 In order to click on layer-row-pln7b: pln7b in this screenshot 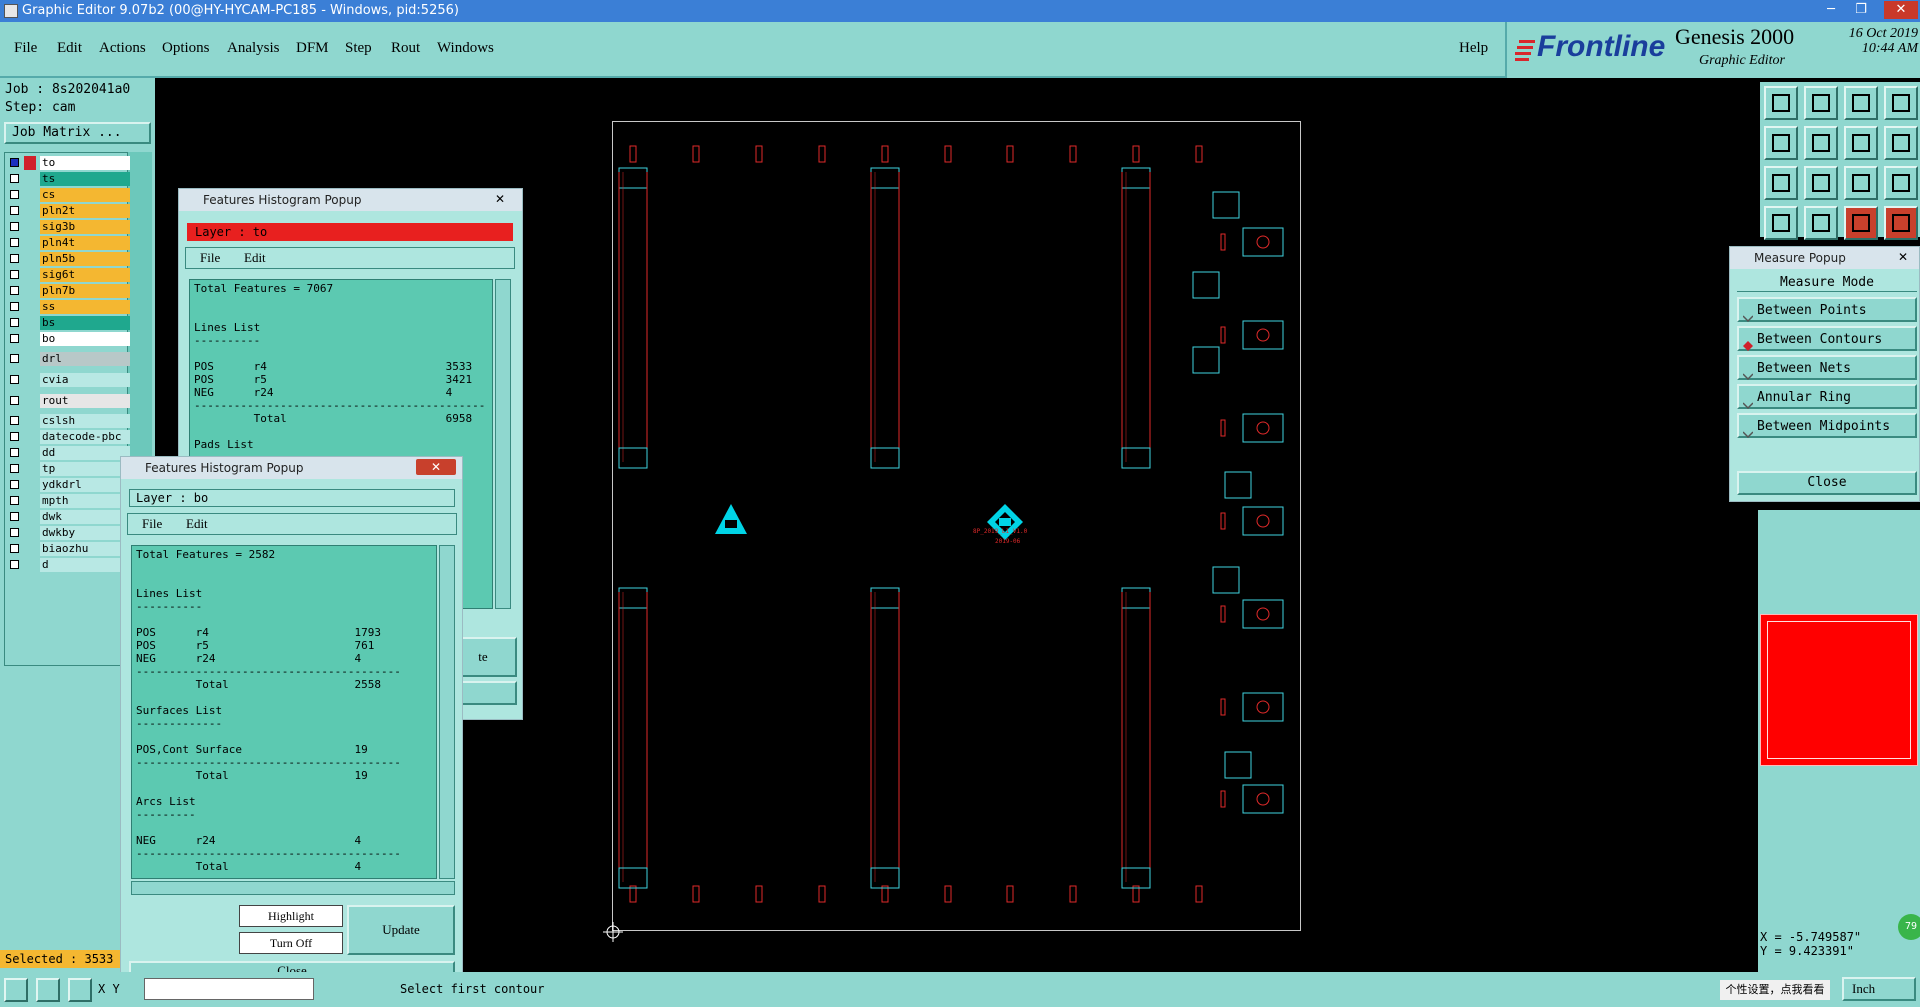, I will do `click(69, 291)`.